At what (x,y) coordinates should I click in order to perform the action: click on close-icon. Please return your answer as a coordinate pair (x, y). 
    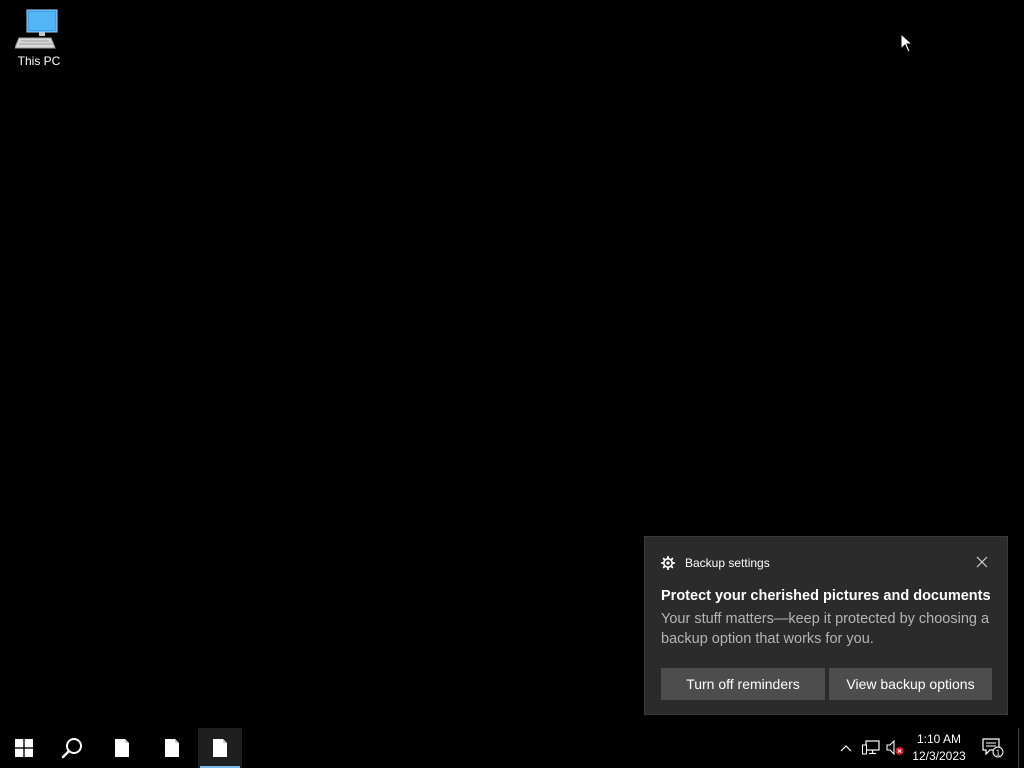
    Looking at the image, I should click on (982, 562).